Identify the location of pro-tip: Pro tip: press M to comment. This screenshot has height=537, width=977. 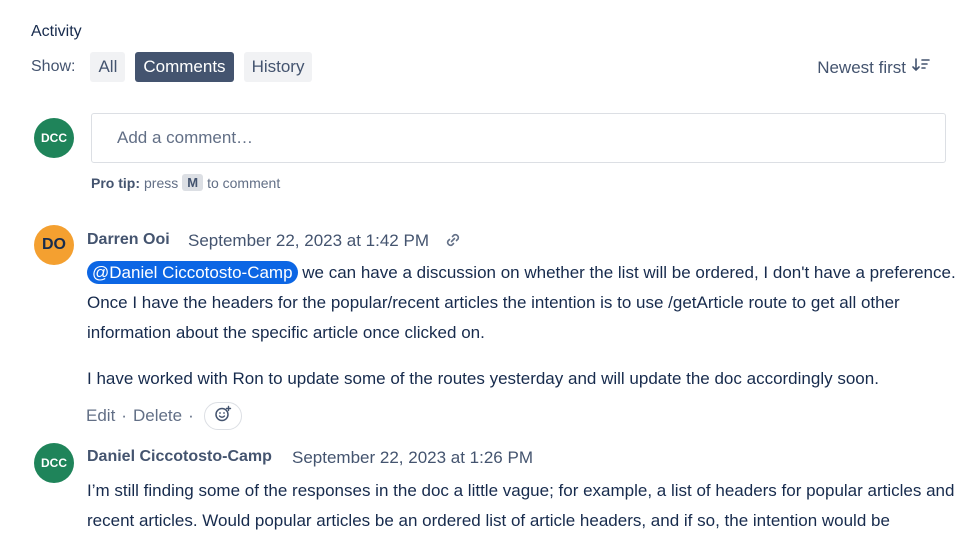
(185, 182).